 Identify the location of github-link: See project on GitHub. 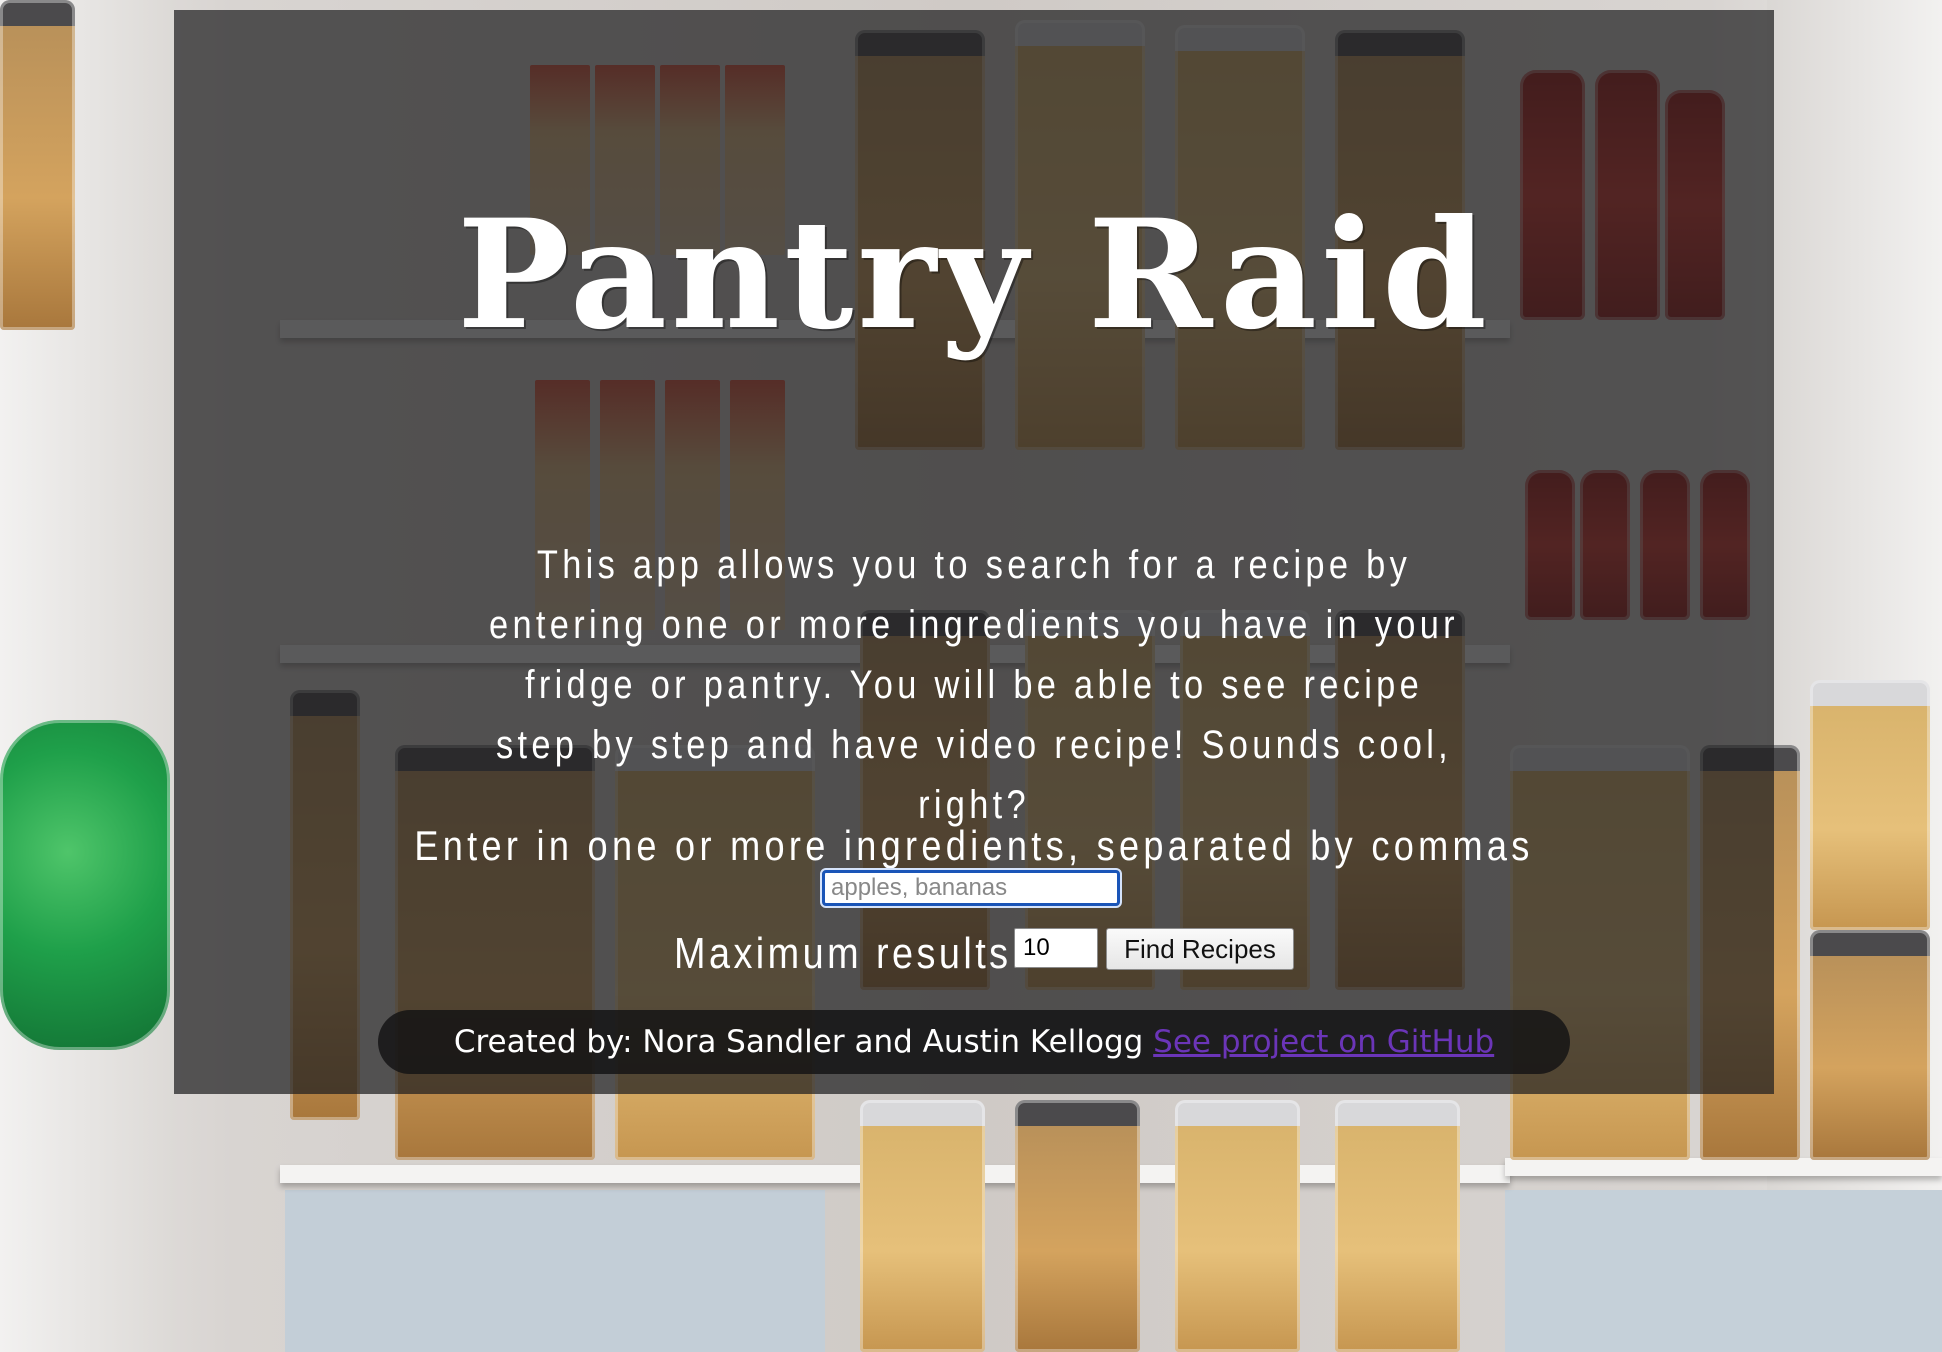
(1323, 1042).